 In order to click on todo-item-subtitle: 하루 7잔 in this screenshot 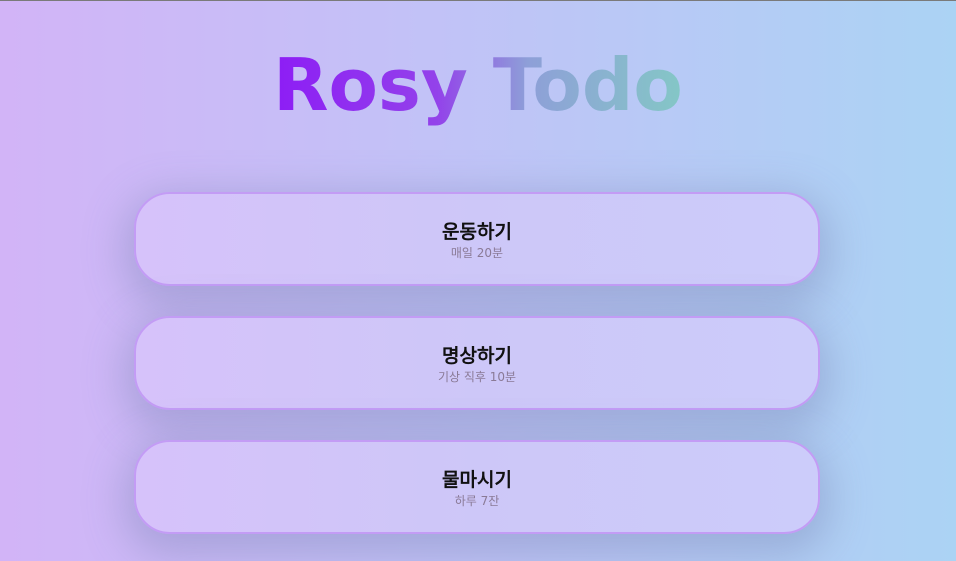, I will do `click(477, 501)`.